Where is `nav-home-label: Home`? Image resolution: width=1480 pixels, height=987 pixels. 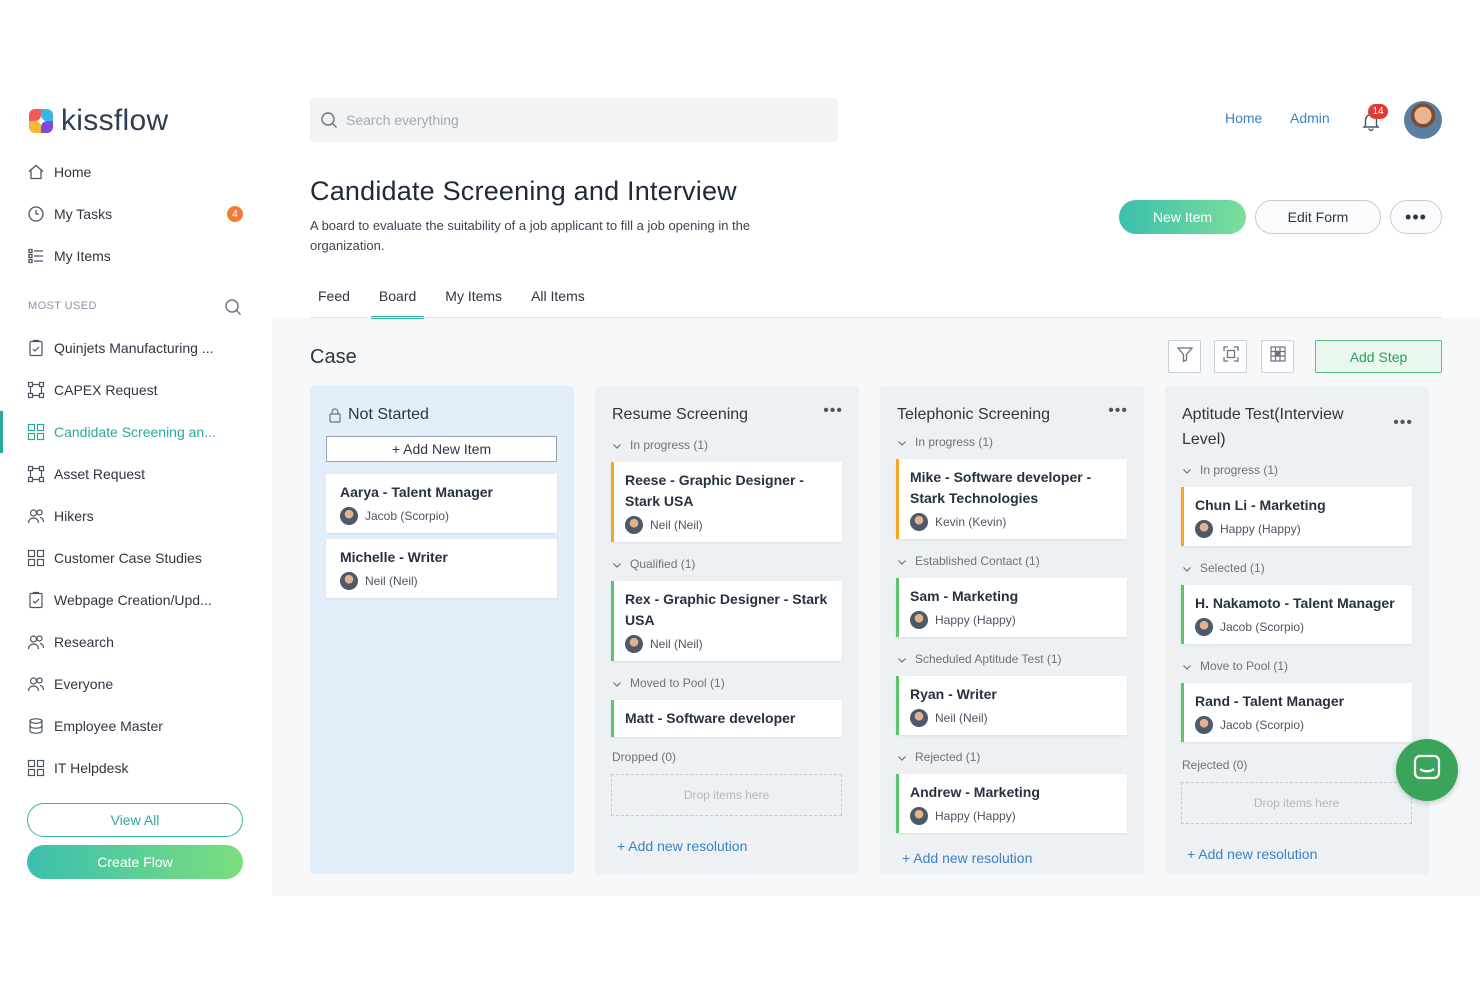
nav-home-label: Home is located at coordinates (73, 172).